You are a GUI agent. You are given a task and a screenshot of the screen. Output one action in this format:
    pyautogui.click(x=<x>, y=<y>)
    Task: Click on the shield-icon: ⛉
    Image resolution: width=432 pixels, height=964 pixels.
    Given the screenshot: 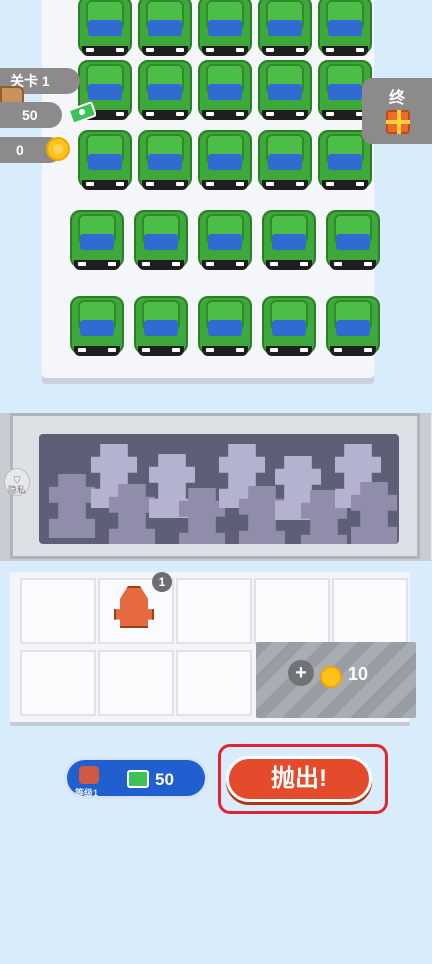 What is the action you would take?
    pyautogui.click(x=17, y=480)
    